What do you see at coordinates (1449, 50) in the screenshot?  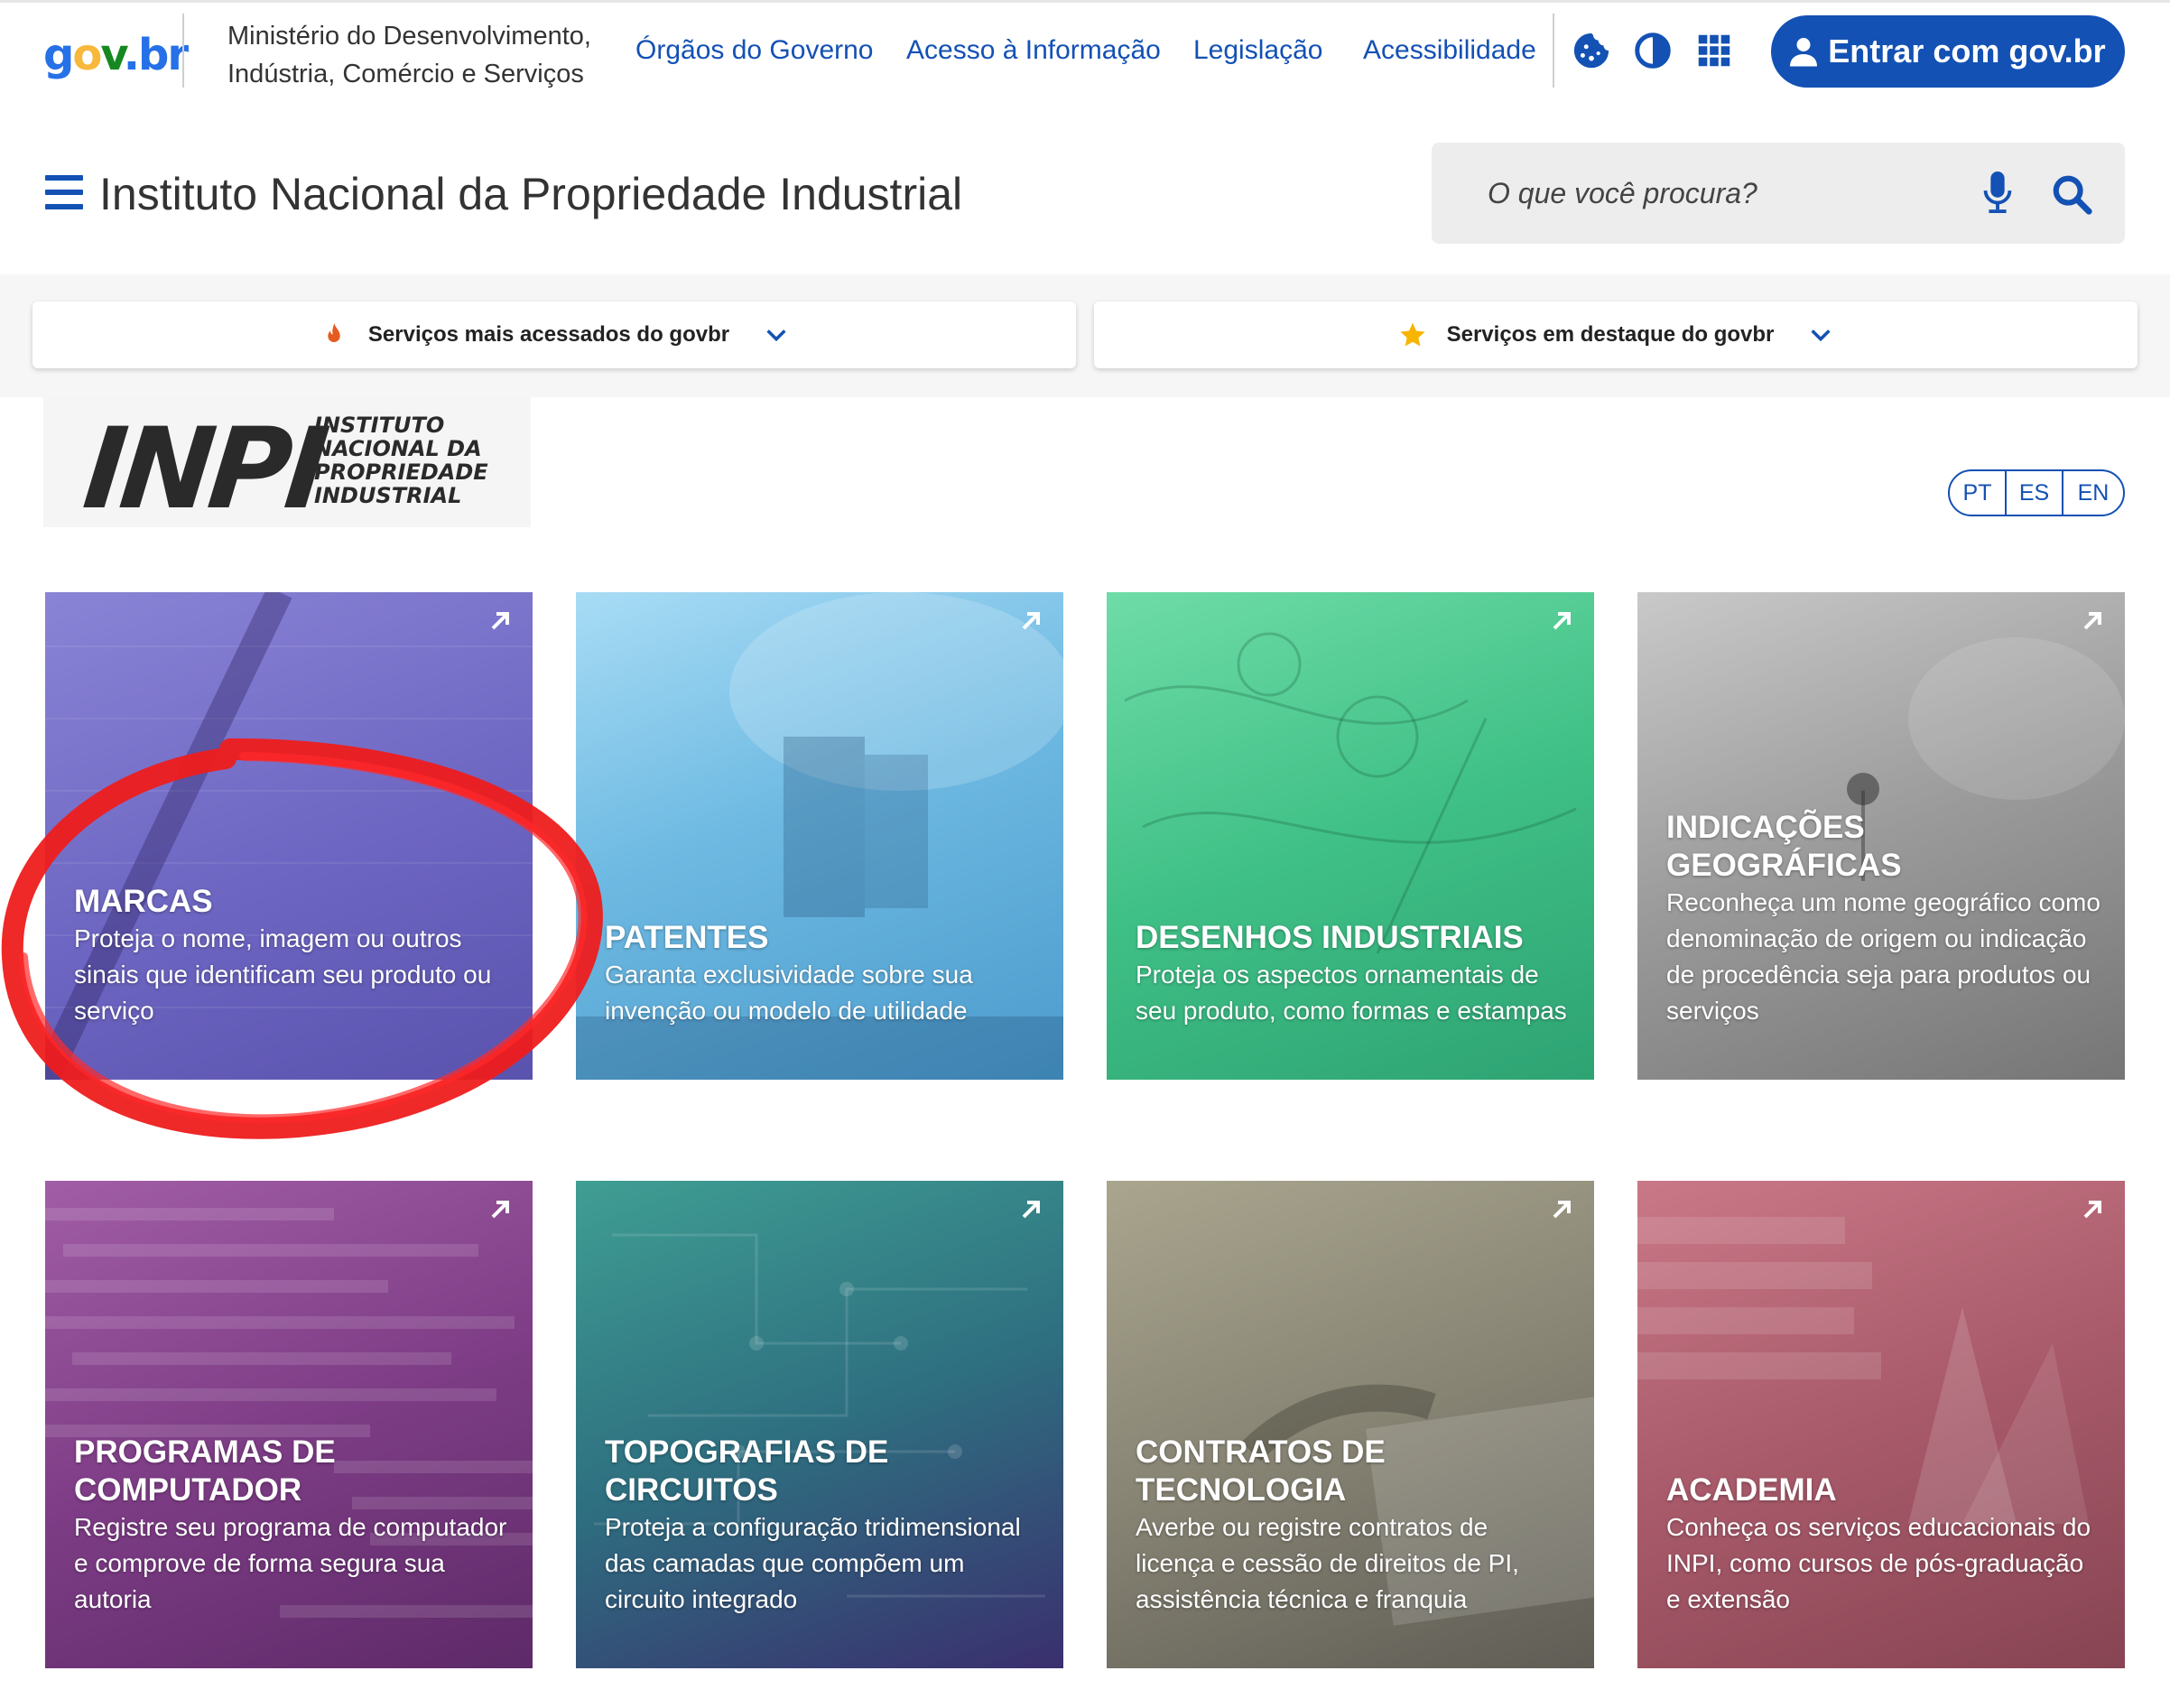 I see `nav-acessibilidade: Acessibilidade` at bounding box center [1449, 50].